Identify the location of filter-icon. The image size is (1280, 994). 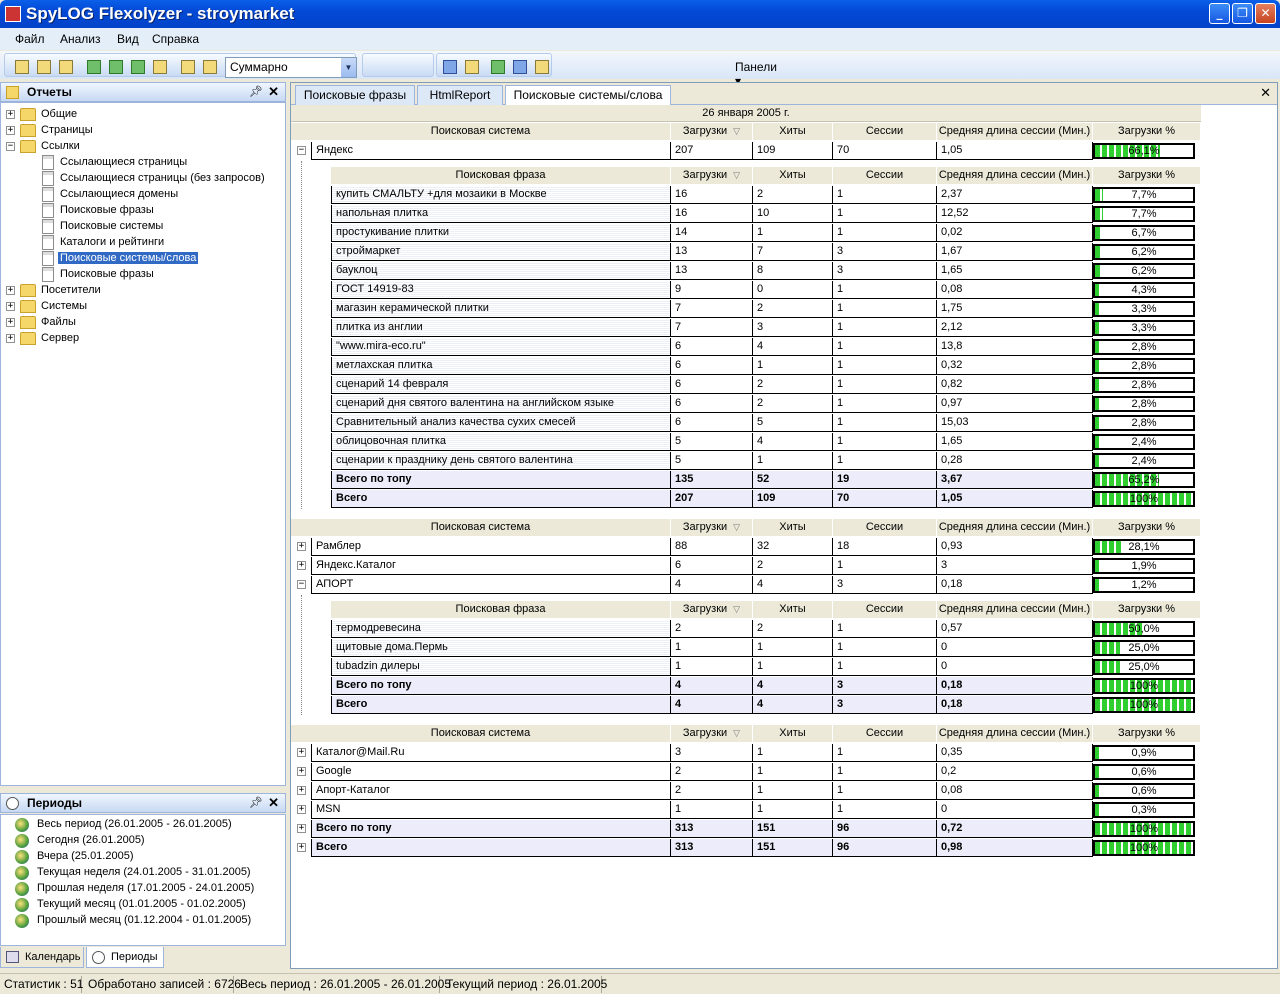
(160, 67).